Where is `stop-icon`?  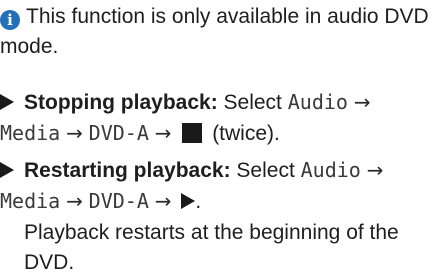
stop-icon is located at coordinates (192, 133).